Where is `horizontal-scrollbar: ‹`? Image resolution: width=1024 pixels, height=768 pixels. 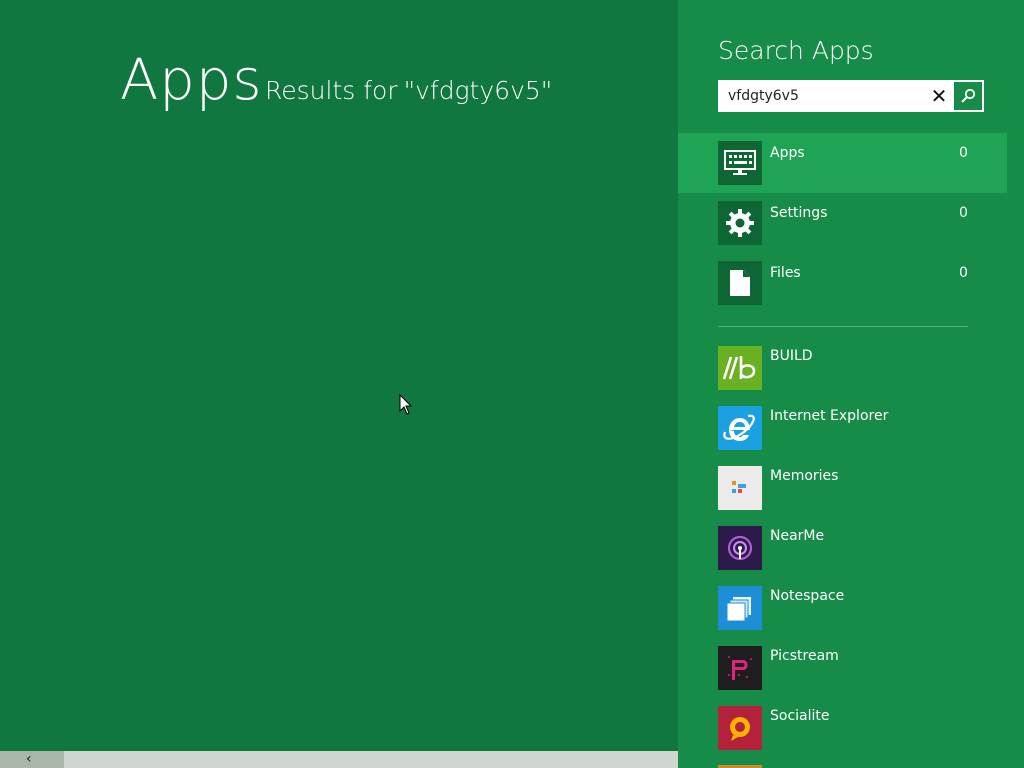
horizontal-scrollbar: ‹ is located at coordinates (339, 759).